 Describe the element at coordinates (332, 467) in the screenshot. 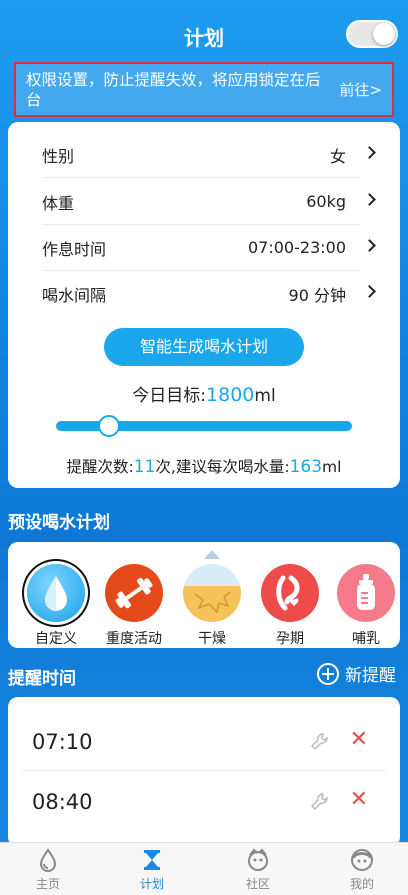

I see `remind-unit: ml` at that location.